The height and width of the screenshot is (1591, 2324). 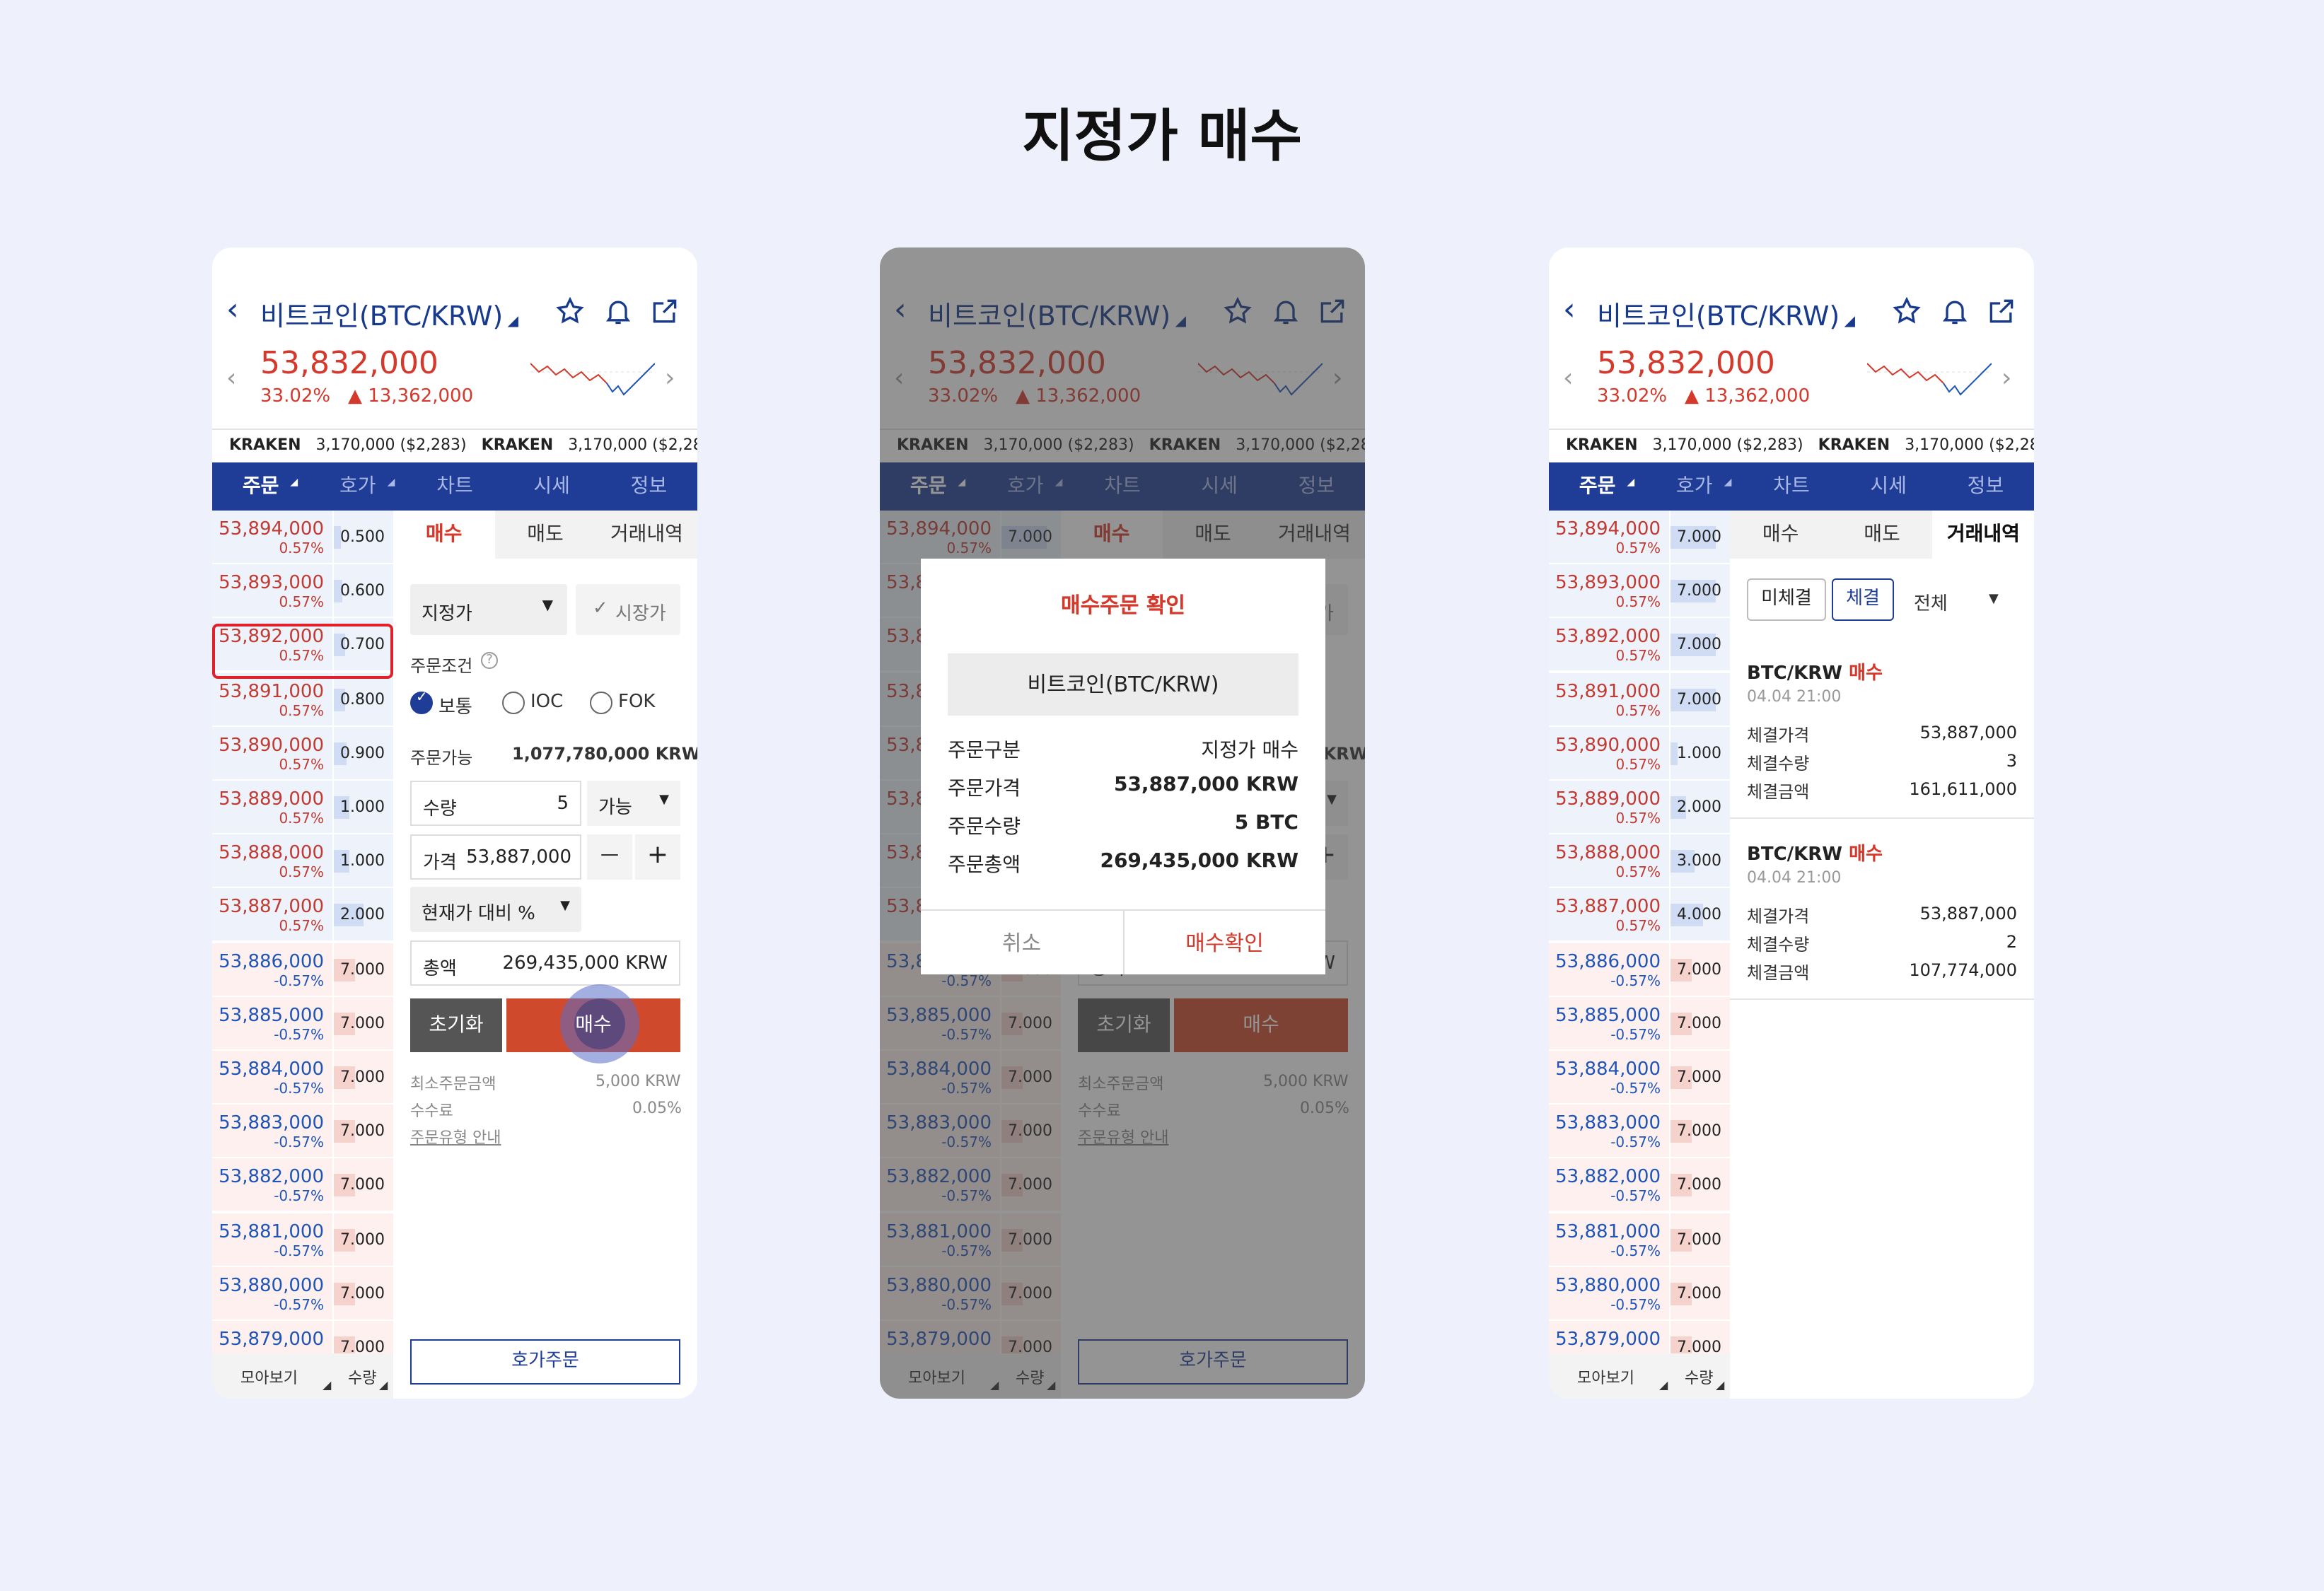 What do you see at coordinates (1691, 397) in the screenshot?
I see `up-triangle-icon: ▲` at bounding box center [1691, 397].